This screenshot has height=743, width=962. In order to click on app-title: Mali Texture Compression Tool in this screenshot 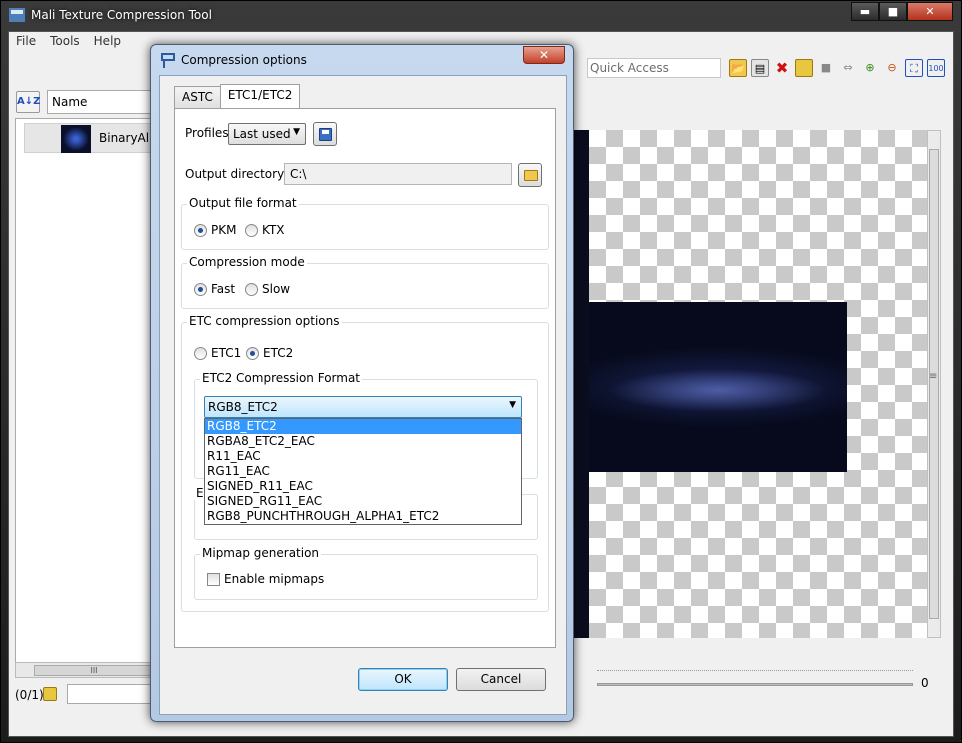, I will do `click(121, 15)`.